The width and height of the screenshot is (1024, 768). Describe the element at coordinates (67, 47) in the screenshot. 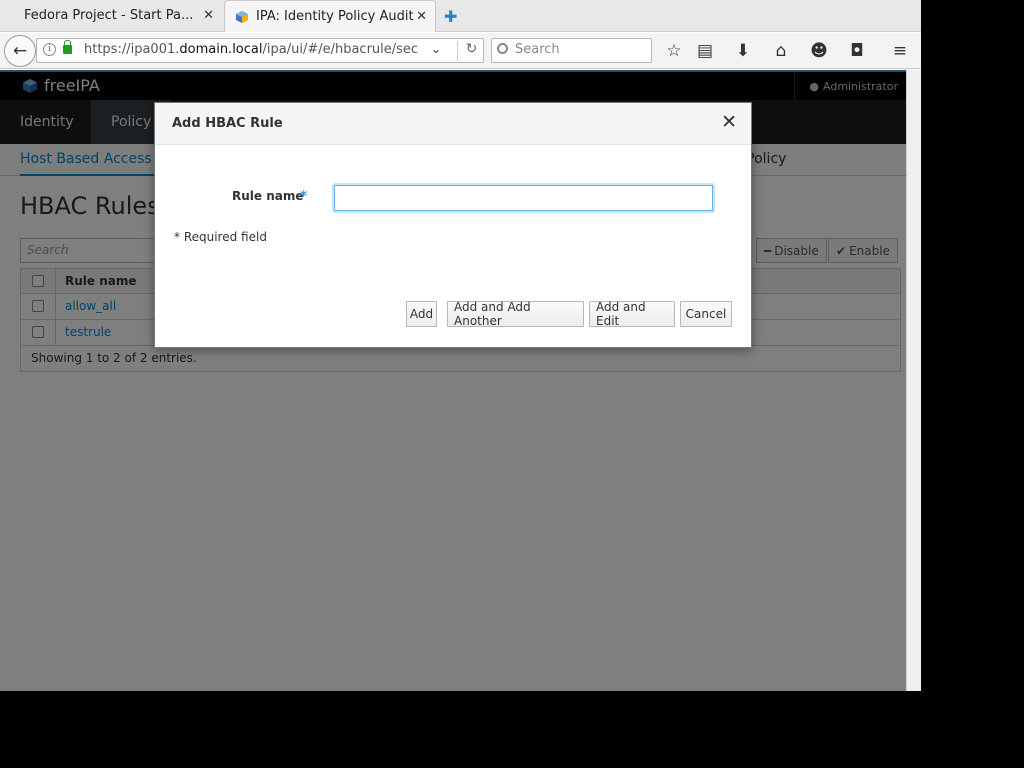

I see `lock-icon` at that location.